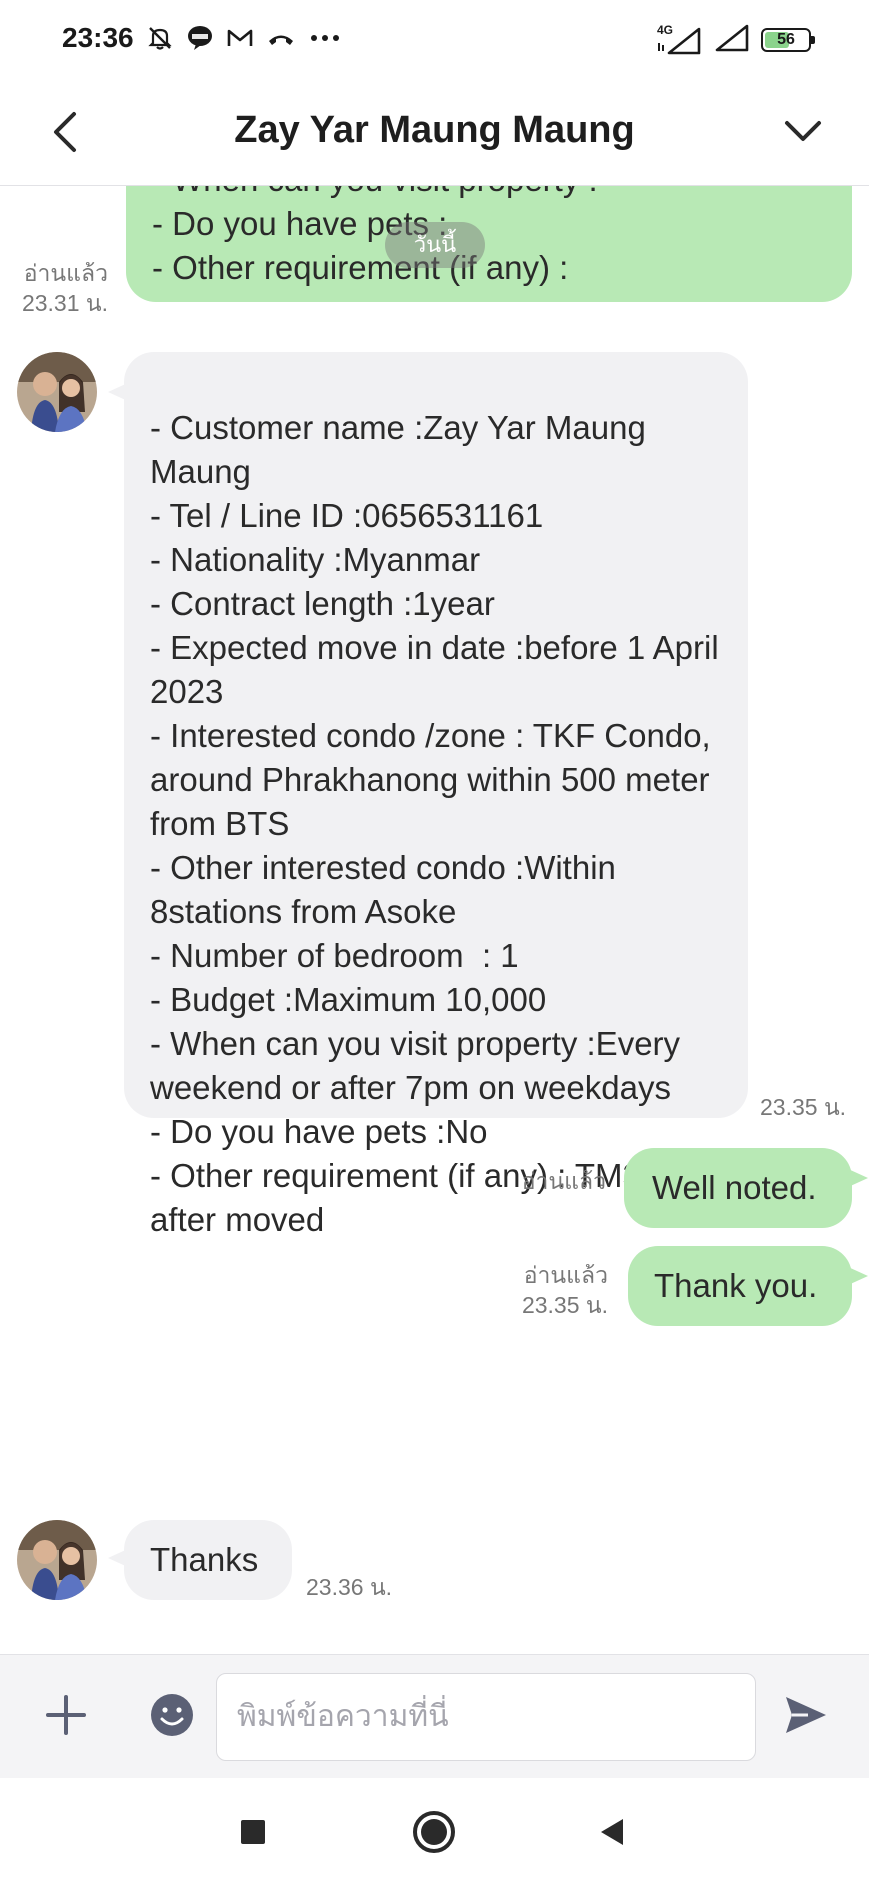  Describe the element at coordinates (325, 40) in the screenshot. I see `more-dots-icon` at that location.